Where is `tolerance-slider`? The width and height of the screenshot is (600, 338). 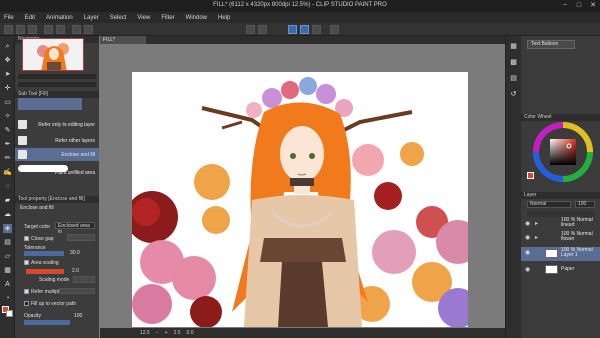 tolerance-slider is located at coordinates (44, 253).